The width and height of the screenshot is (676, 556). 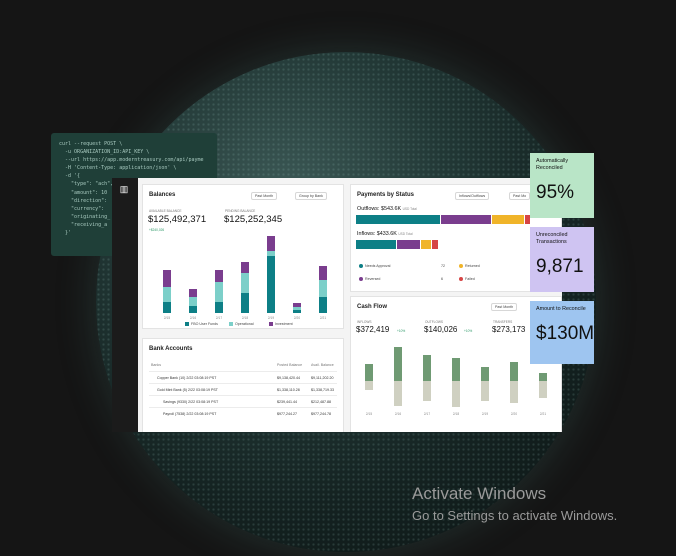 What do you see at coordinates (187, 378) in the screenshot?
I see `bank-name: Copper Bank (10) 2/22 03:08:19 PST` at bounding box center [187, 378].